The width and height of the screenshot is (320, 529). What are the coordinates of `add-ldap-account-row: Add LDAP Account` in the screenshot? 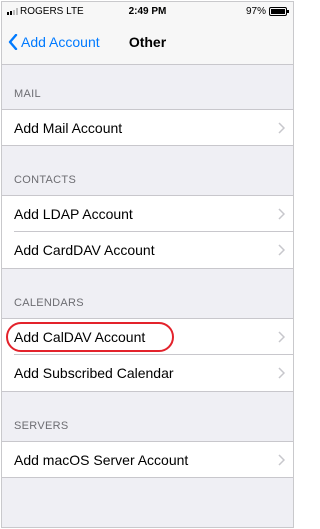 It's located at (147, 213).